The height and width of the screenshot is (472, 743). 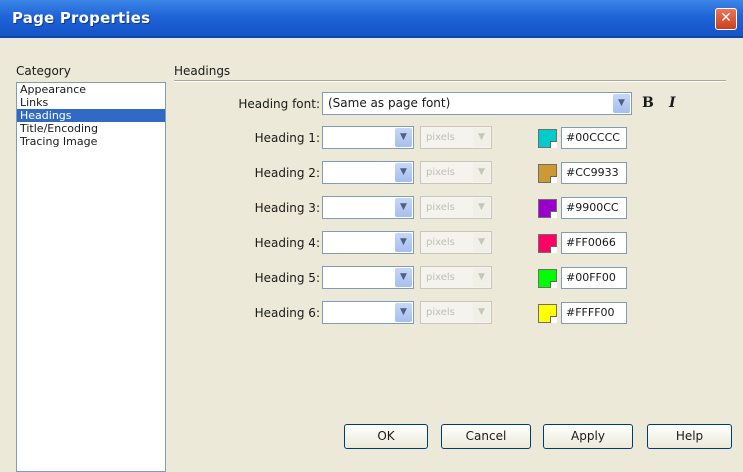 What do you see at coordinates (594, 138) in the screenshot?
I see `heading-1-color-input: #00CCCC` at bounding box center [594, 138].